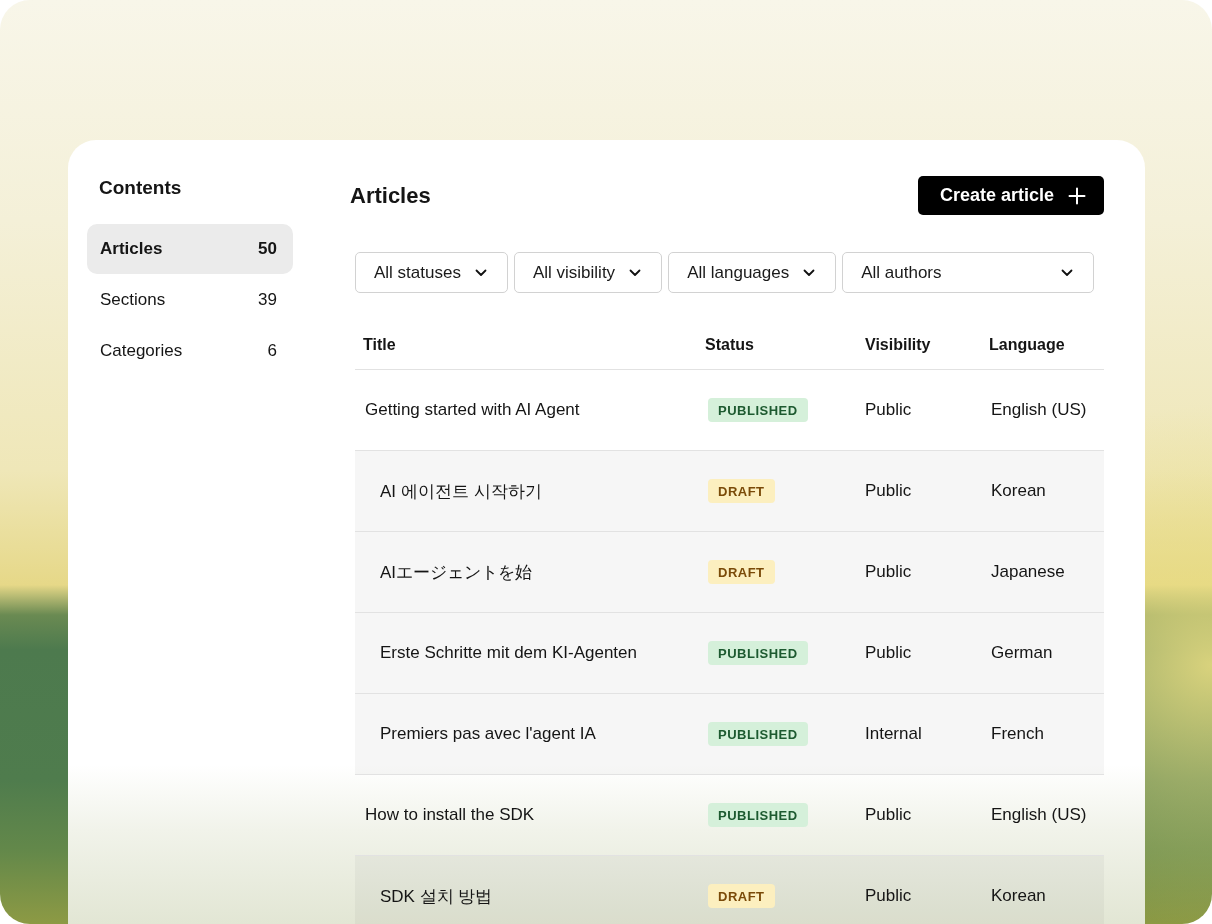  I want to click on sidebar-item: Articles 50, so click(190, 249).